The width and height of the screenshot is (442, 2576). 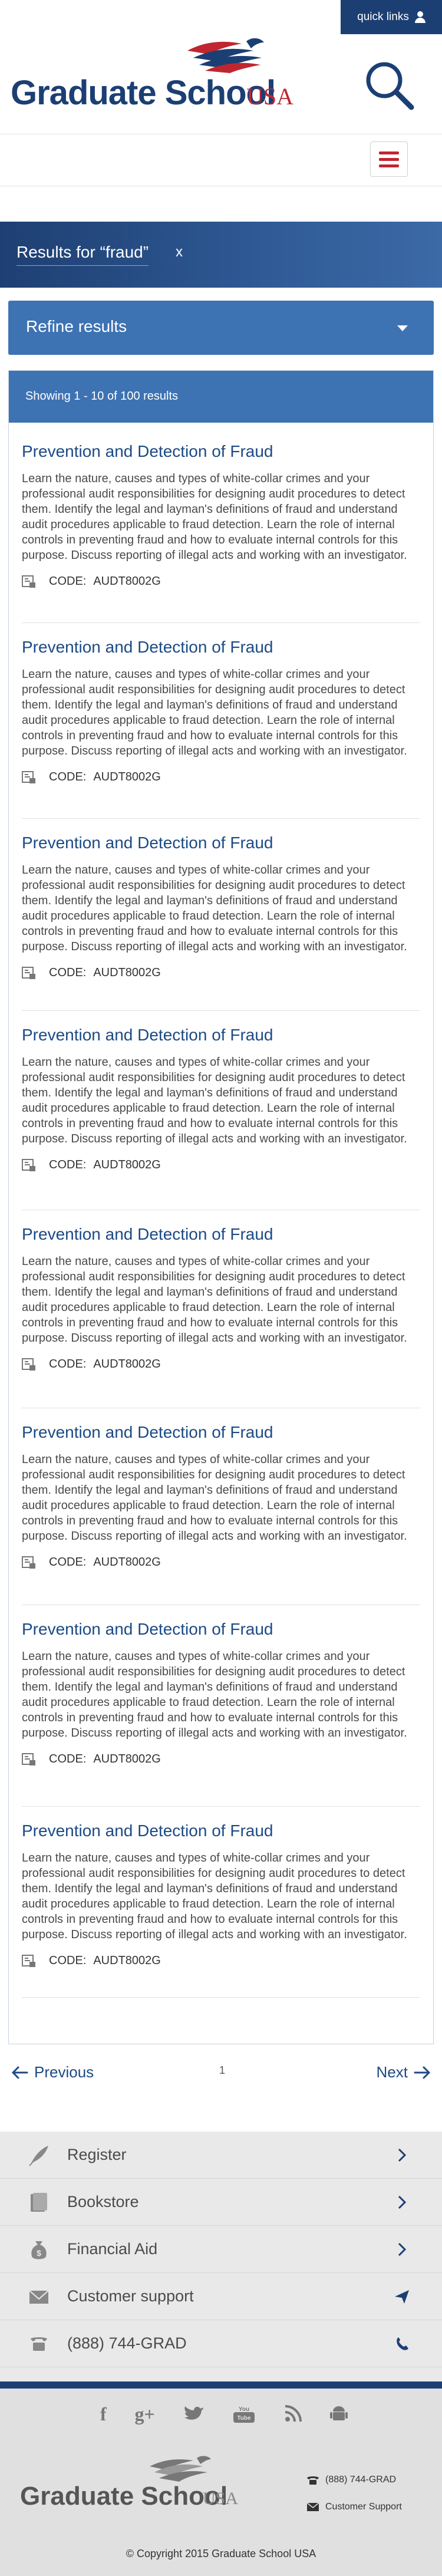 I want to click on previous-page-link: Previous, so click(x=53, y=2072).